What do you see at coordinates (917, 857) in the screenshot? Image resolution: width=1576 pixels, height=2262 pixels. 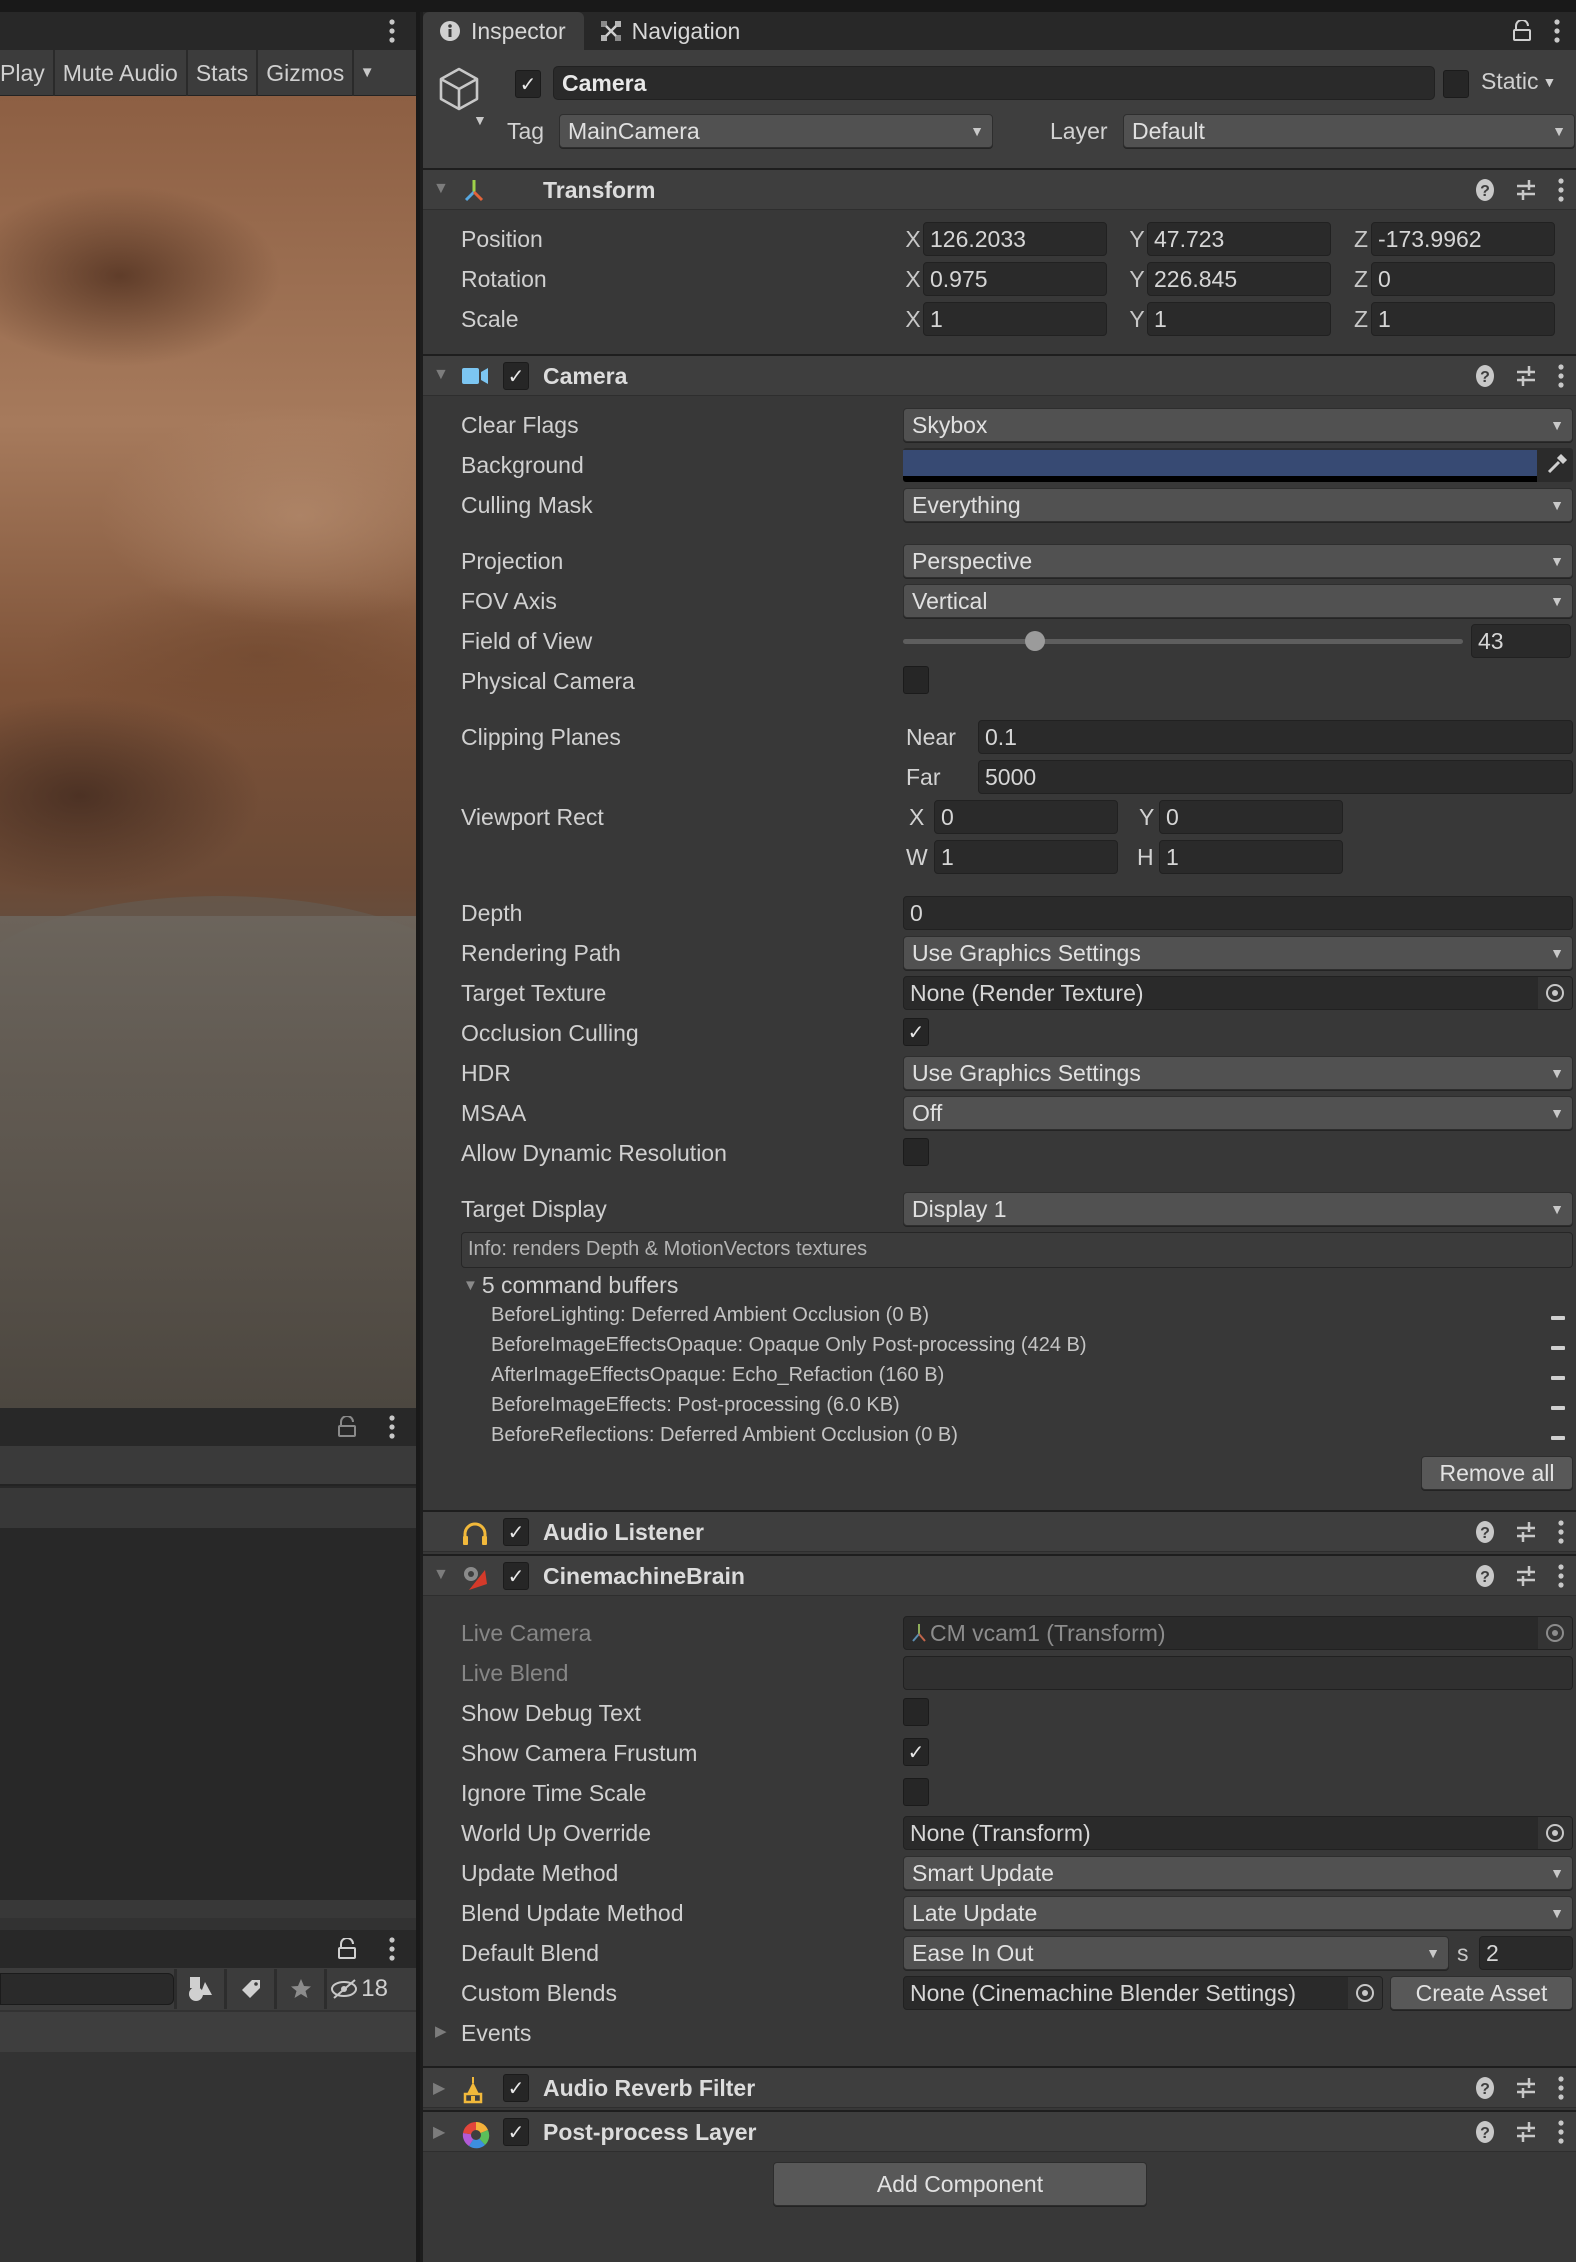 I see `viewport-w-label: W` at bounding box center [917, 857].